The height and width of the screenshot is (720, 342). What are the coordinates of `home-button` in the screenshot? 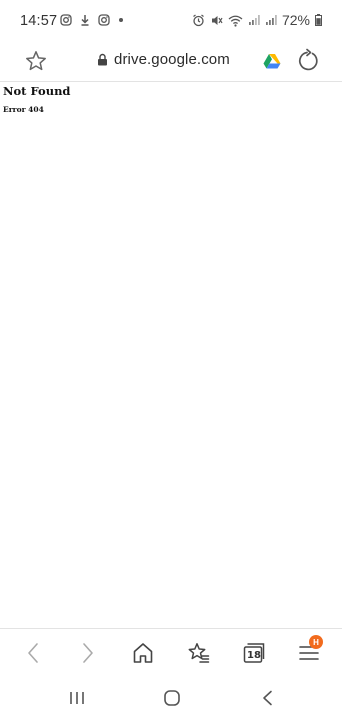 It's located at (143, 653).